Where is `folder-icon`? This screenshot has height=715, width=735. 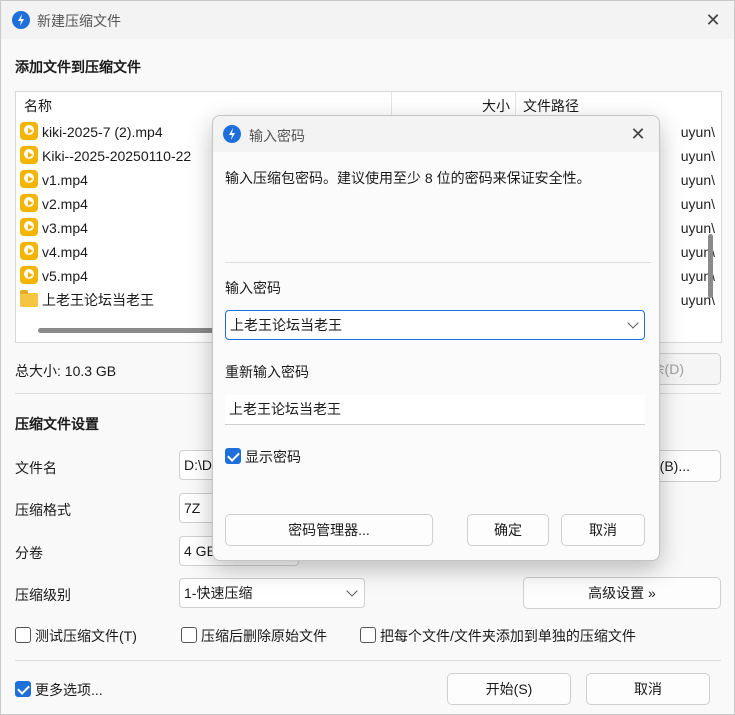
folder-icon is located at coordinates (29, 298).